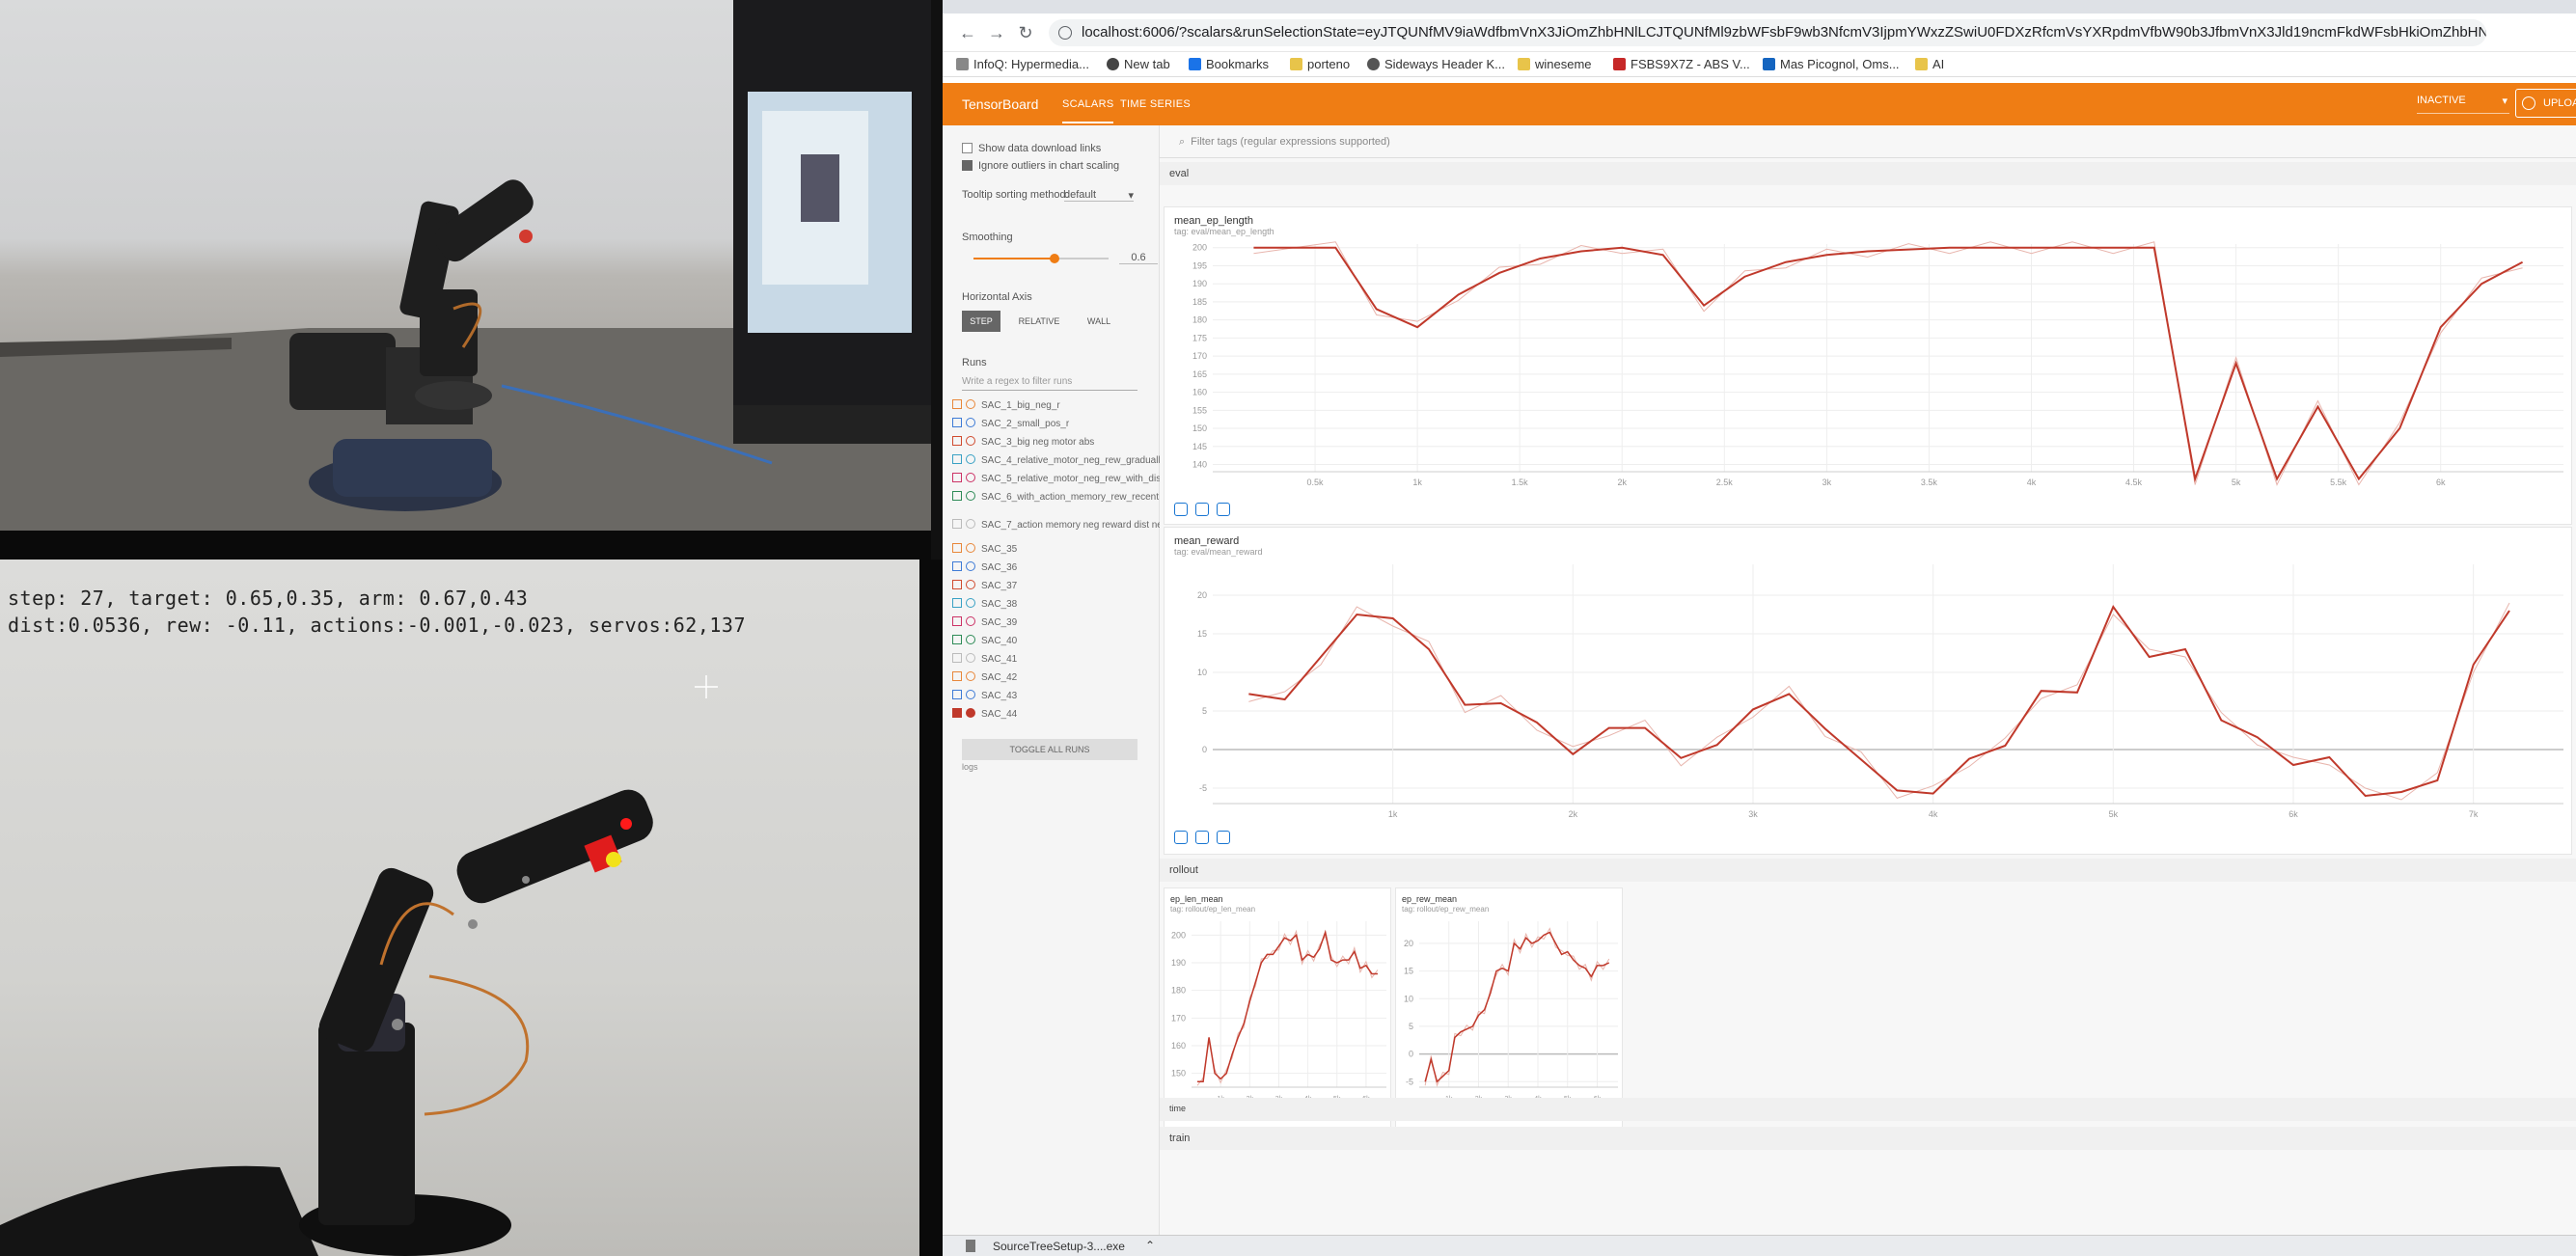  I want to click on run-item: SAC_36, so click(985, 567).